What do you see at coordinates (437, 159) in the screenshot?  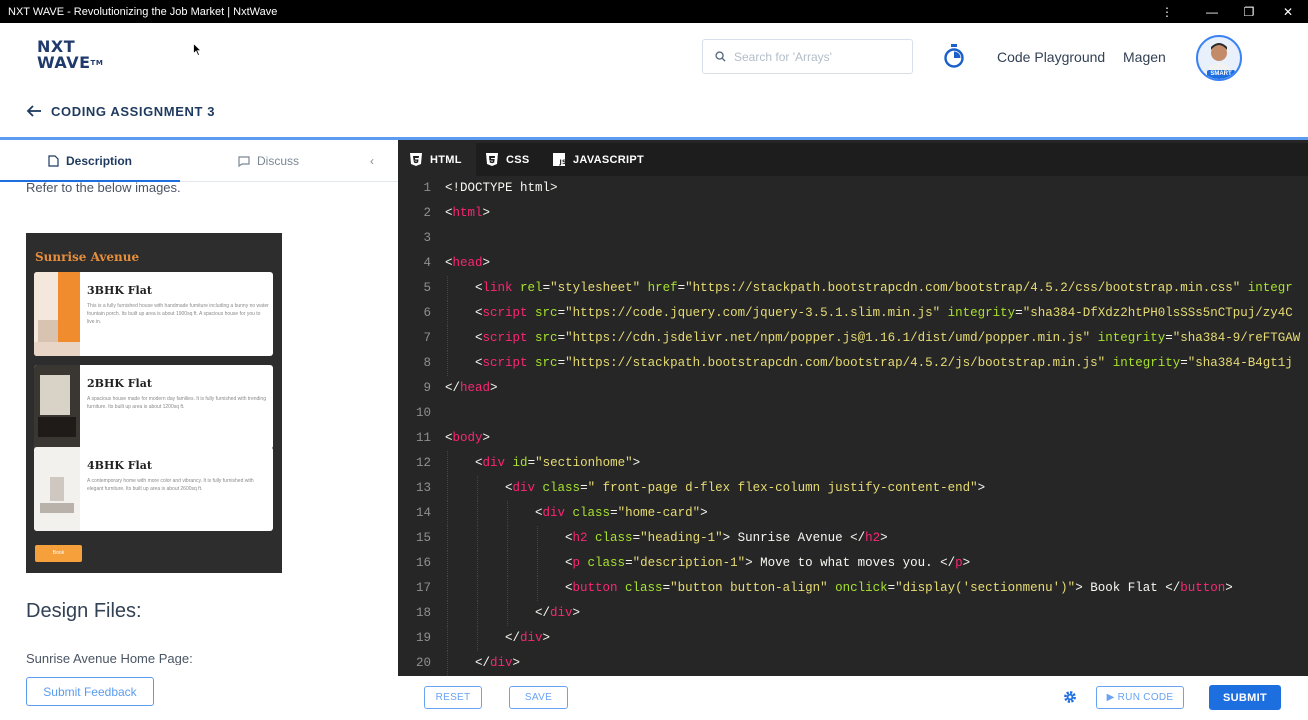 I see `tab-html: HTML` at bounding box center [437, 159].